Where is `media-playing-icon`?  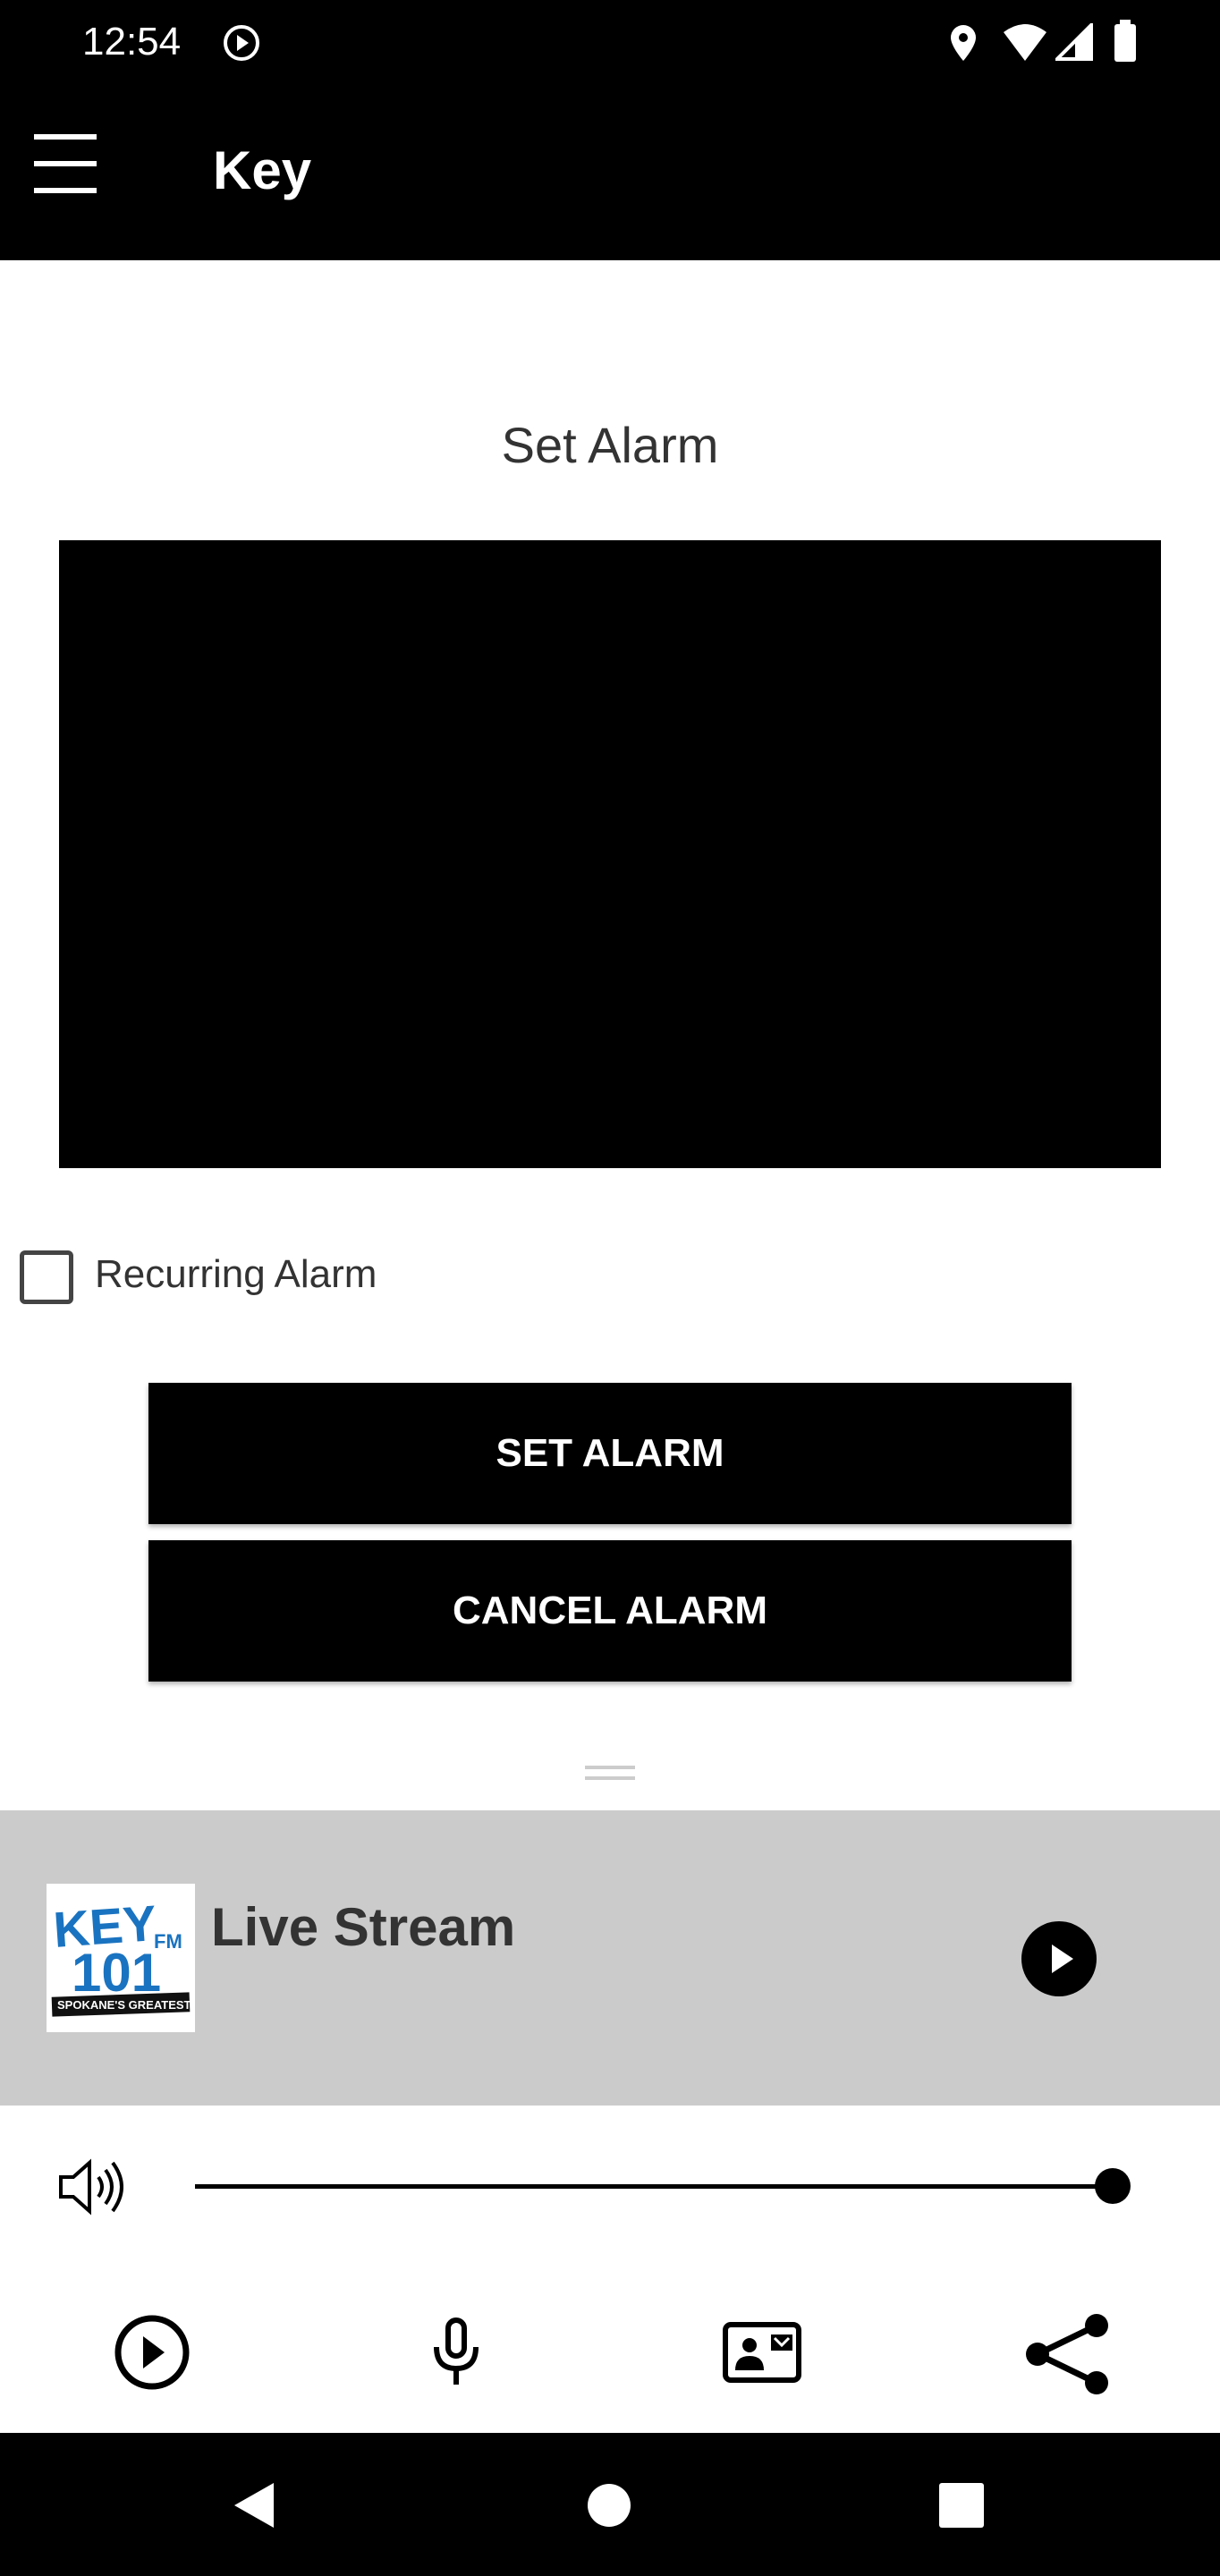 media-playing-icon is located at coordinates (242, 43).